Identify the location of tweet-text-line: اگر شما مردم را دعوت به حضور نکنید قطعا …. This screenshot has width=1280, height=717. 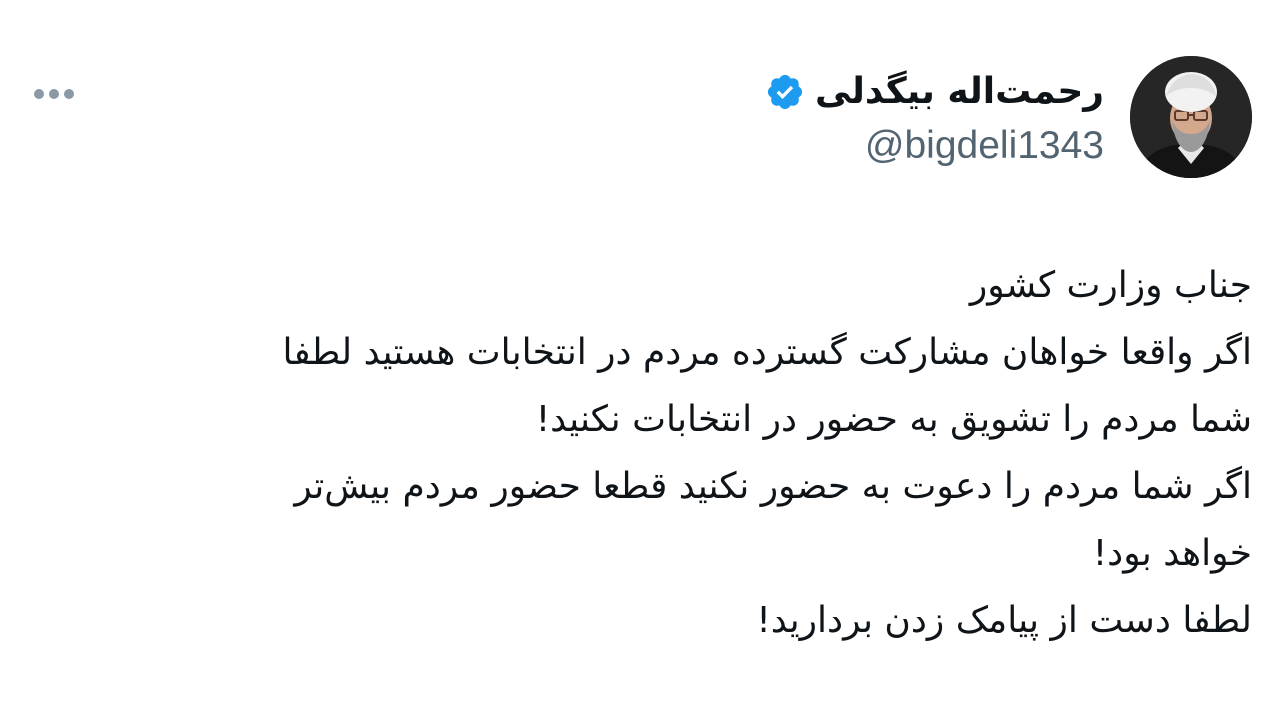
(773, 486).